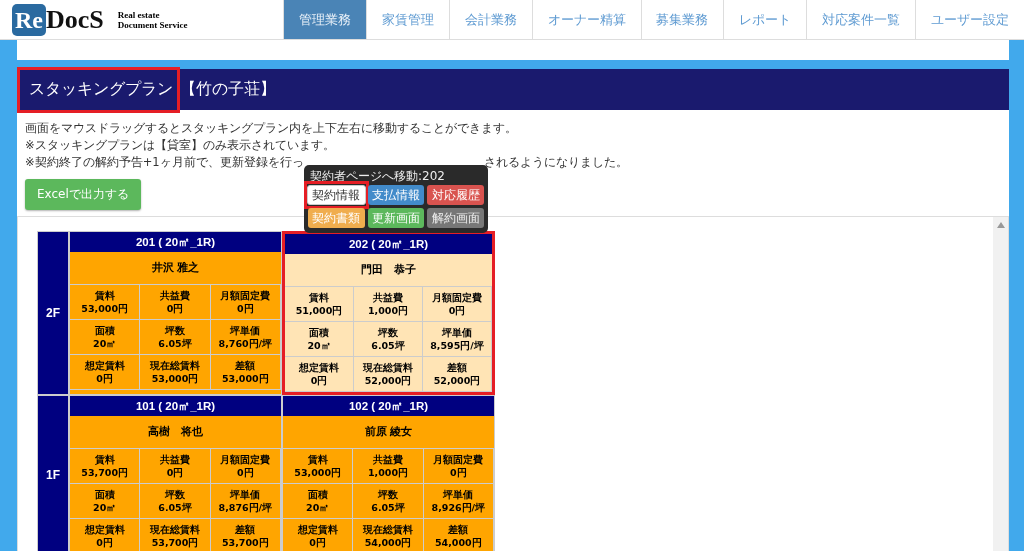  I want to click on notice-text: されるようになりました。, so click(555, 162).